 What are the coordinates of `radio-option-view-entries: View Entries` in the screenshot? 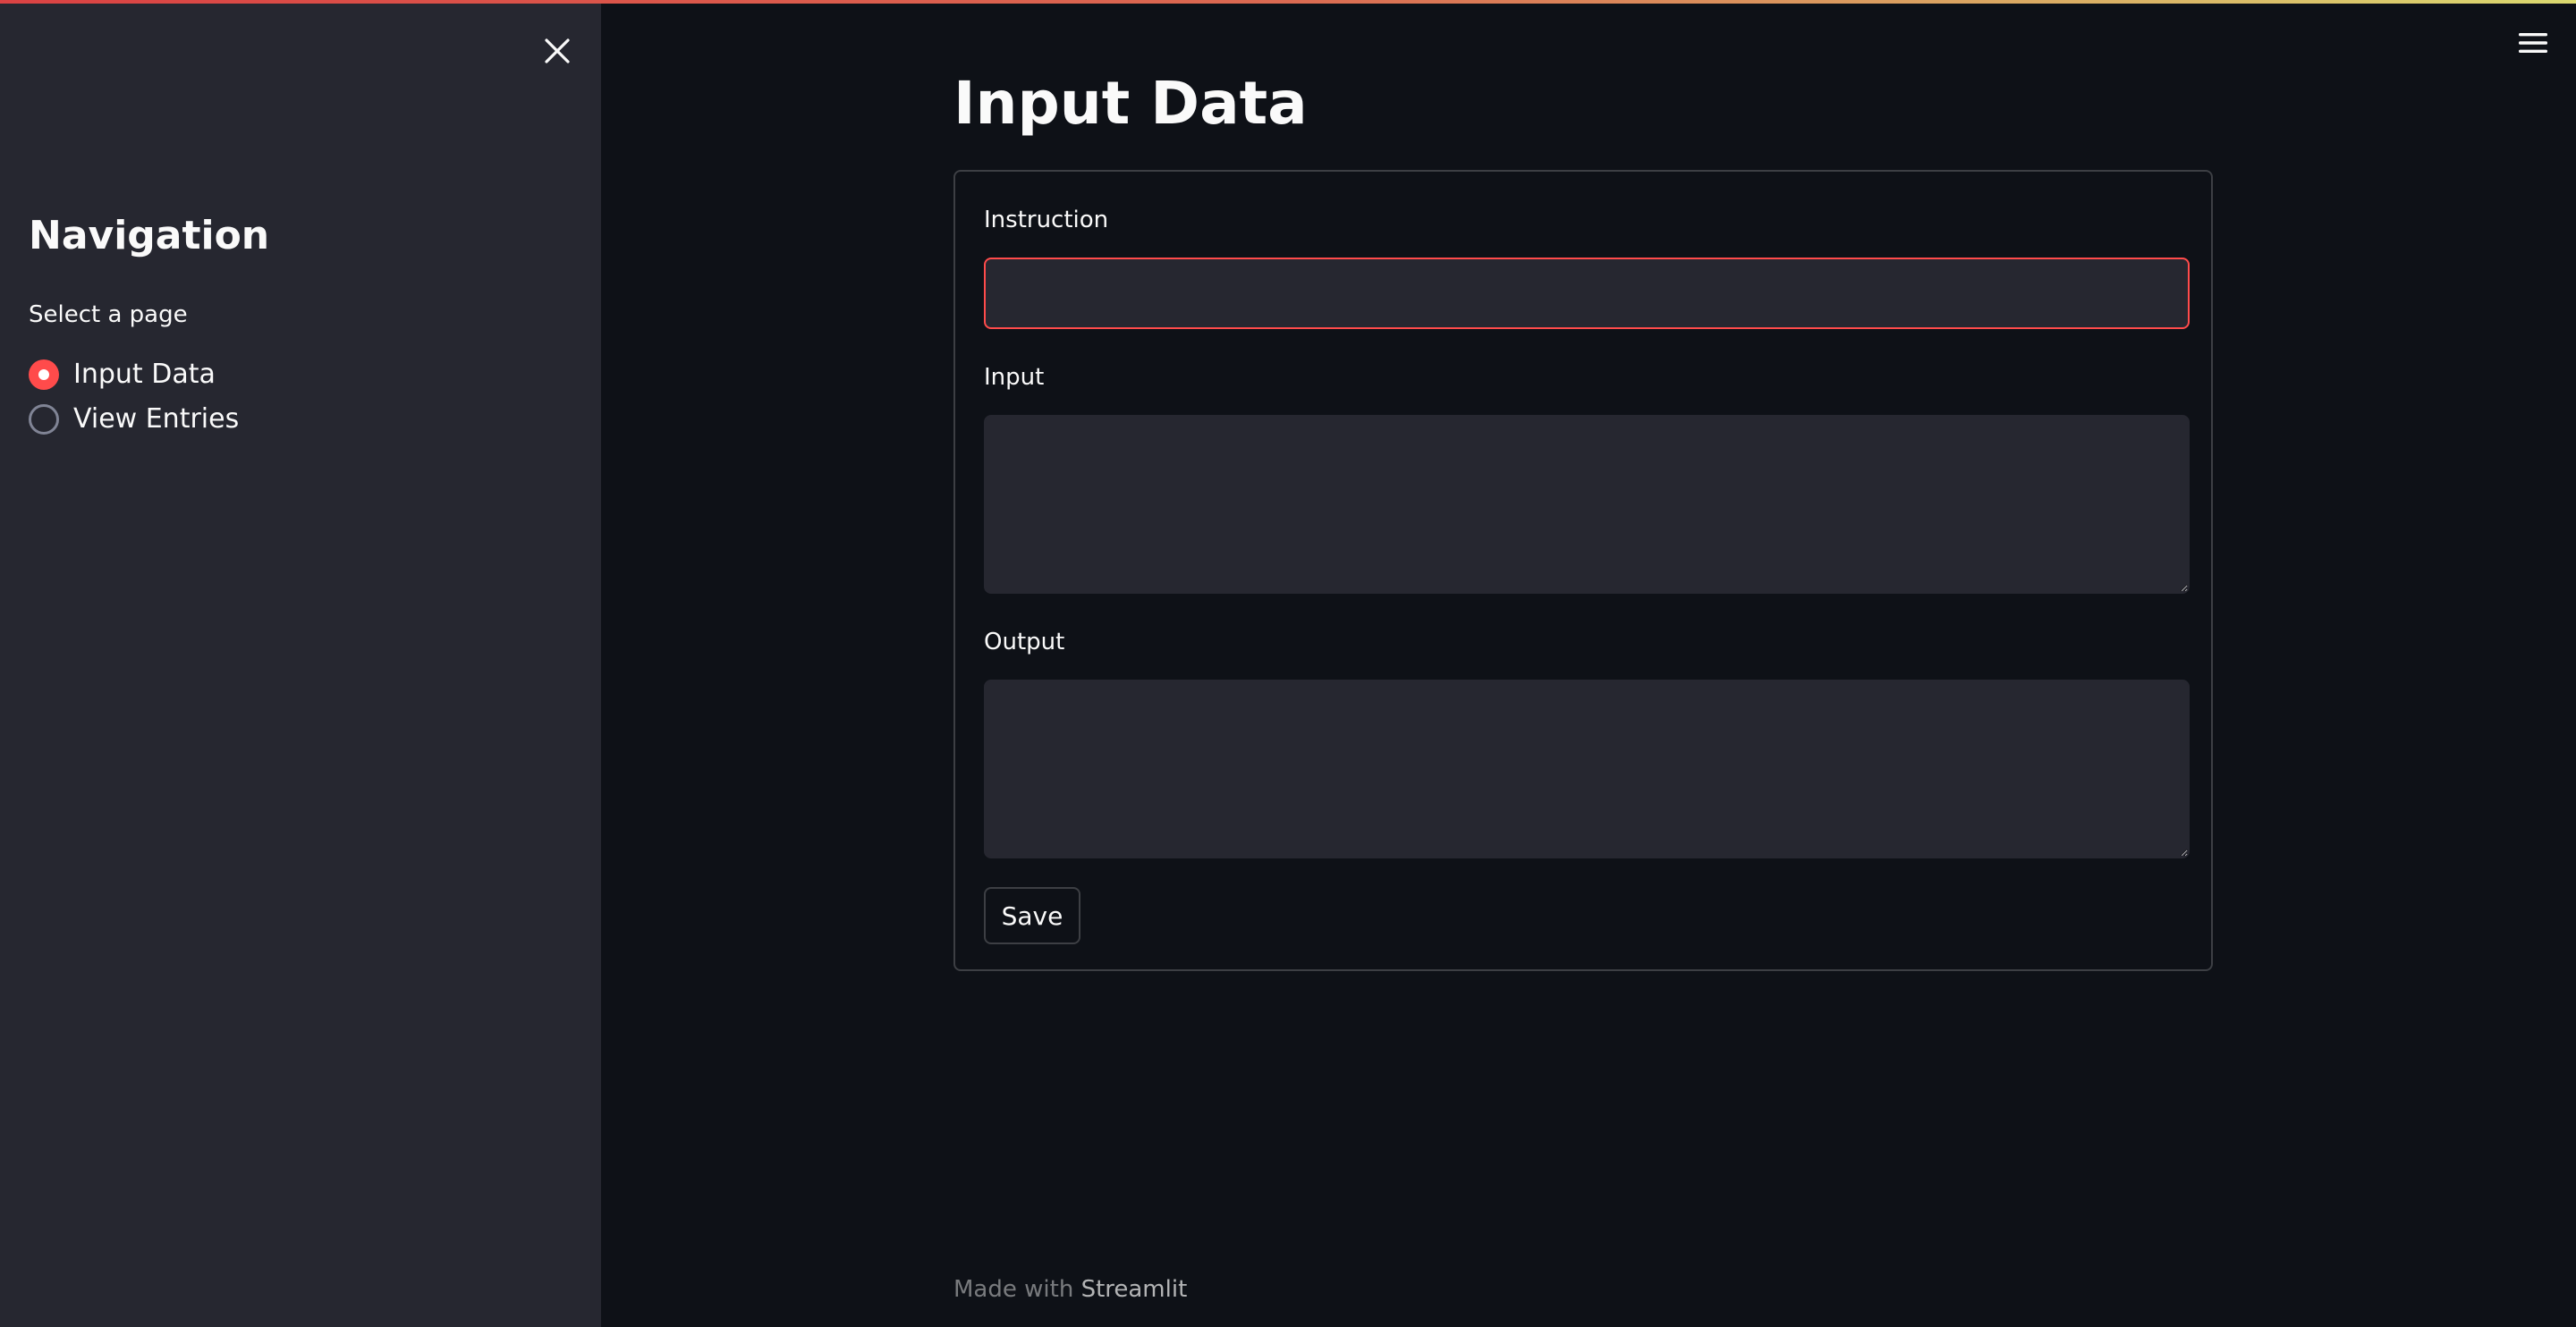 It's located at (134, 419).